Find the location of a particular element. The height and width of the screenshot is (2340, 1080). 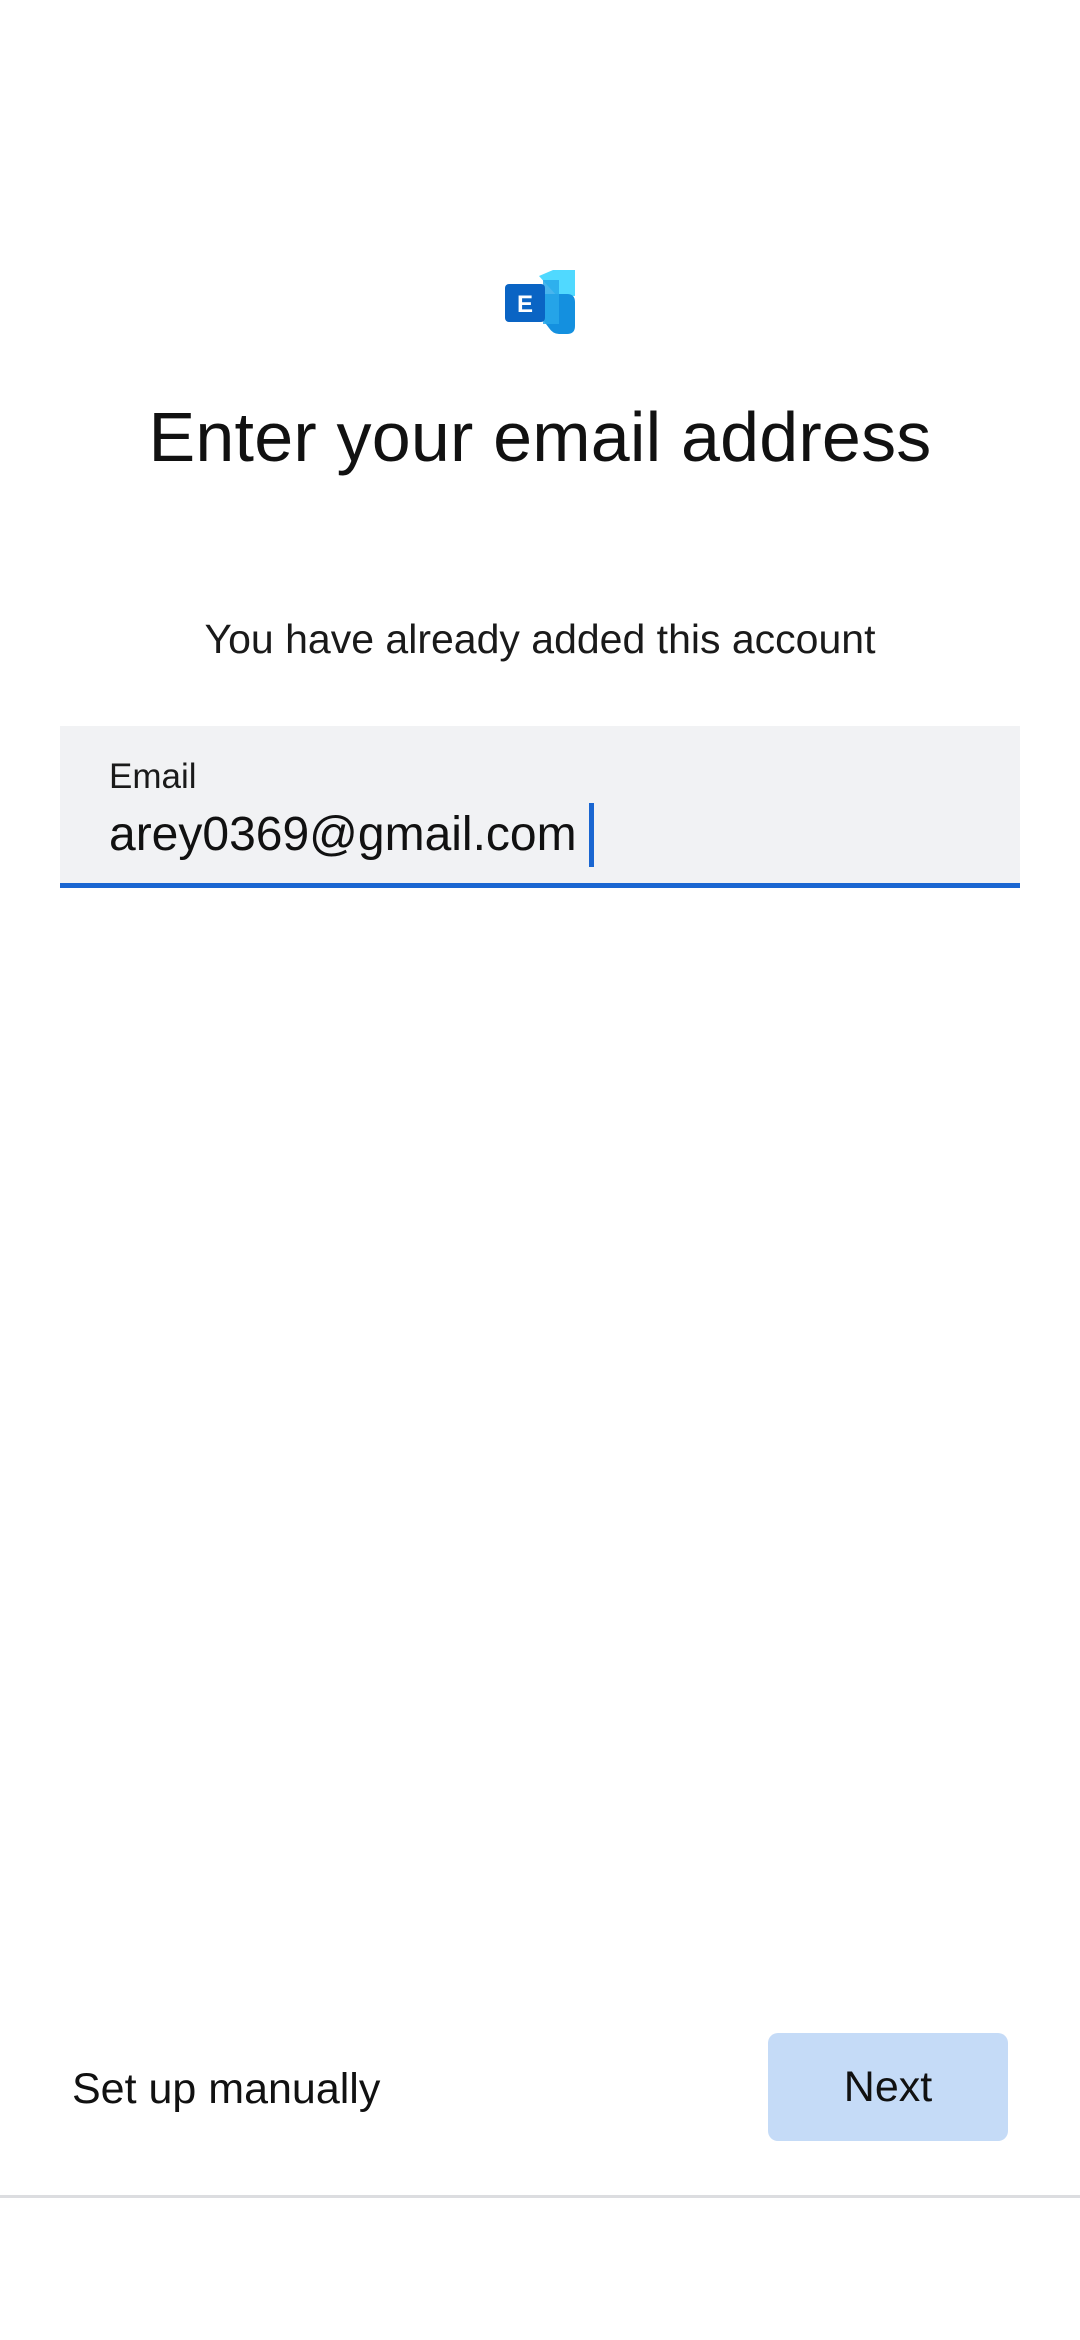

next-button: Next is located at coordinates (888, 2087).